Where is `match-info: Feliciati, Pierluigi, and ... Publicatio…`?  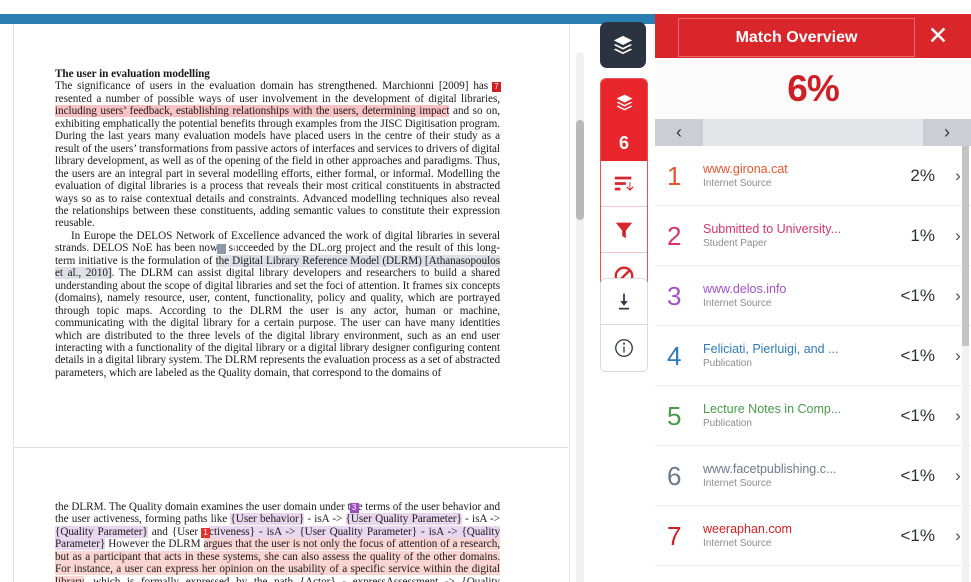 match-info: Feliciati, Pierluigi, and ... Publicatio… is located at coordinates (802, 355).